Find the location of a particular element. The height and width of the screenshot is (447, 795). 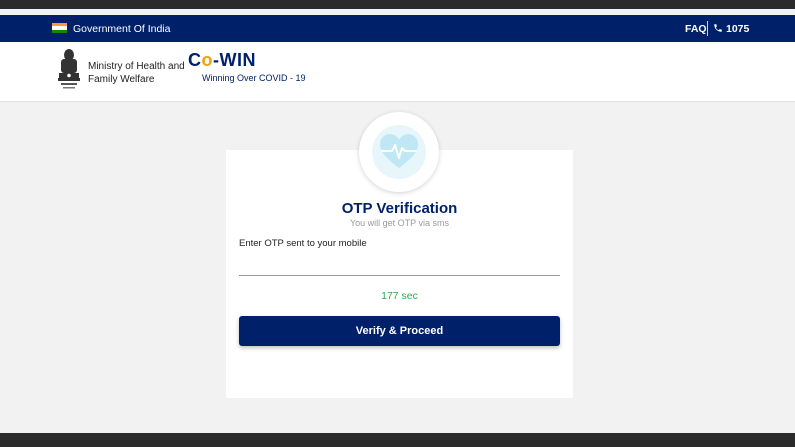

helpline-number: 1075 is located at coordinates (737, 29).